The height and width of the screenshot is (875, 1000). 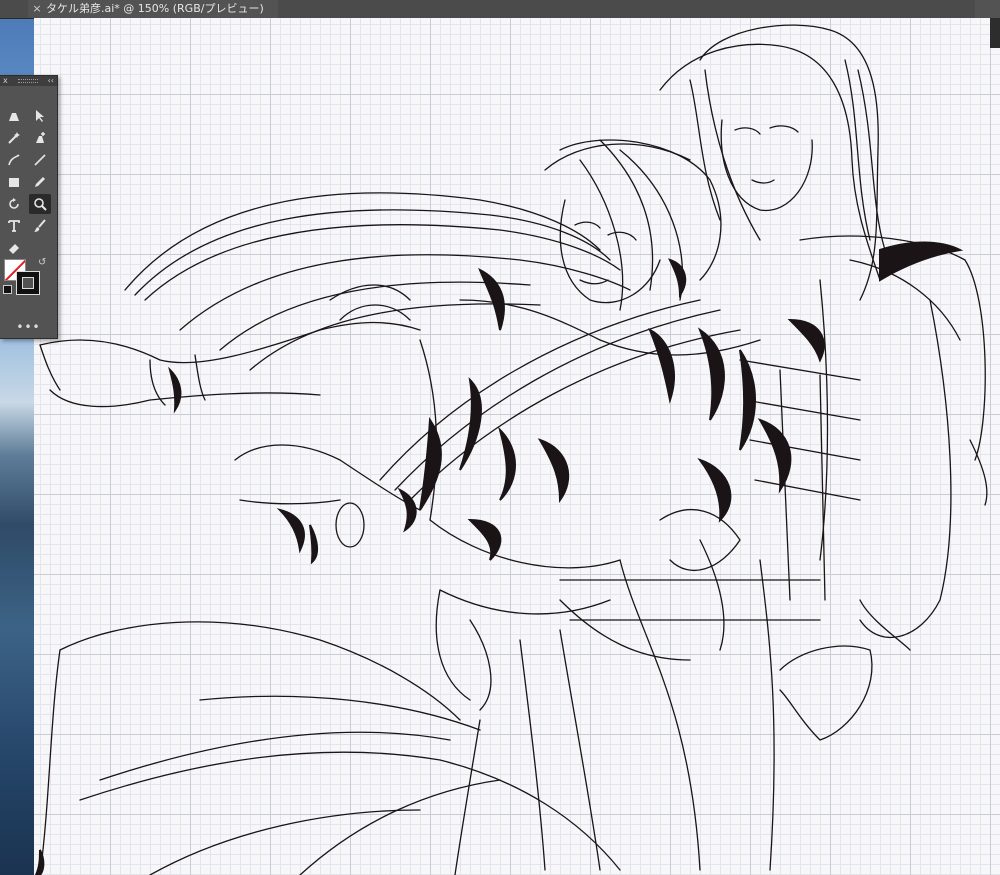 I want to click on tools-panel-header: x ‹‹, so click(x=28, y=81).